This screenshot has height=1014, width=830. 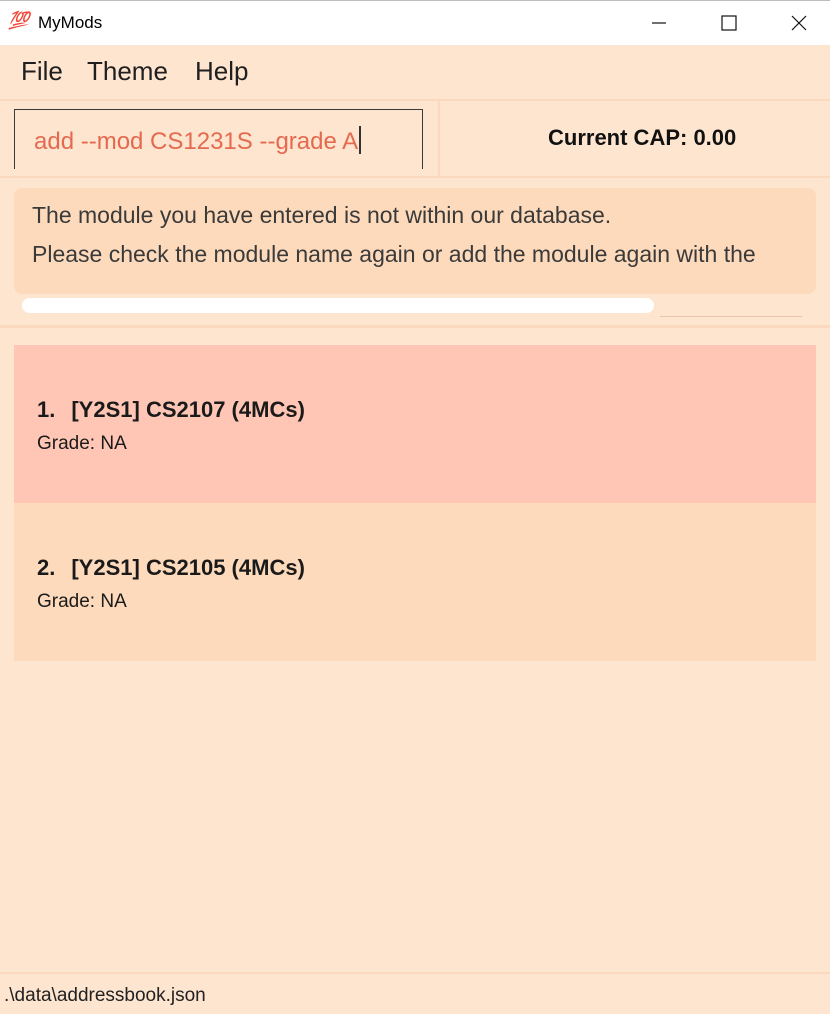 What do you see at coordinates (188, 409) in the screenshot?
I see `module-name: [Y2S1] CS2107 (4MCs)` at bounding box center [188, 409].